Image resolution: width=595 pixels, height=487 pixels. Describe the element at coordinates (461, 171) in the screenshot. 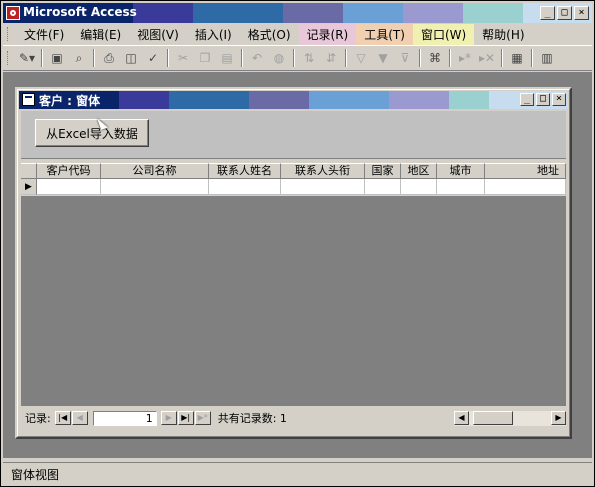

I see `column-header-city: 城市` at that location.